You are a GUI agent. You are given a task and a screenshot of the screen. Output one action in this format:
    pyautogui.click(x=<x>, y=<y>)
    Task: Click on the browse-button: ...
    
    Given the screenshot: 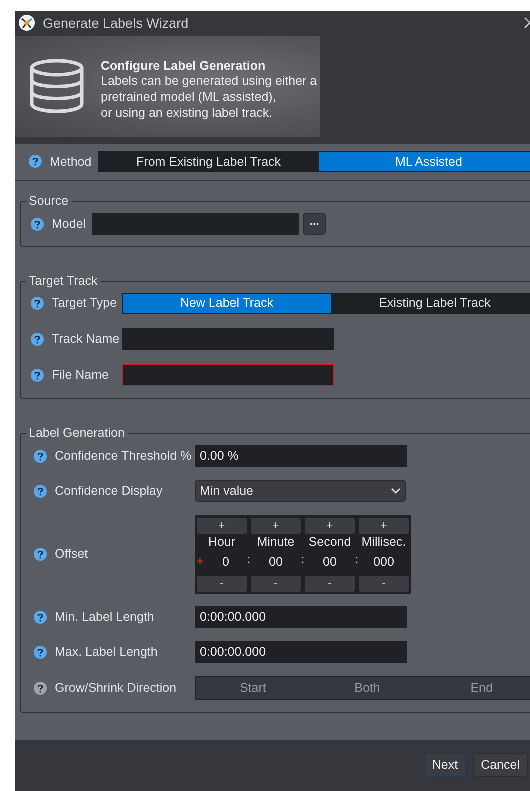 What is the action you would take?
    pyautogui.click(x=314, y=224)
    